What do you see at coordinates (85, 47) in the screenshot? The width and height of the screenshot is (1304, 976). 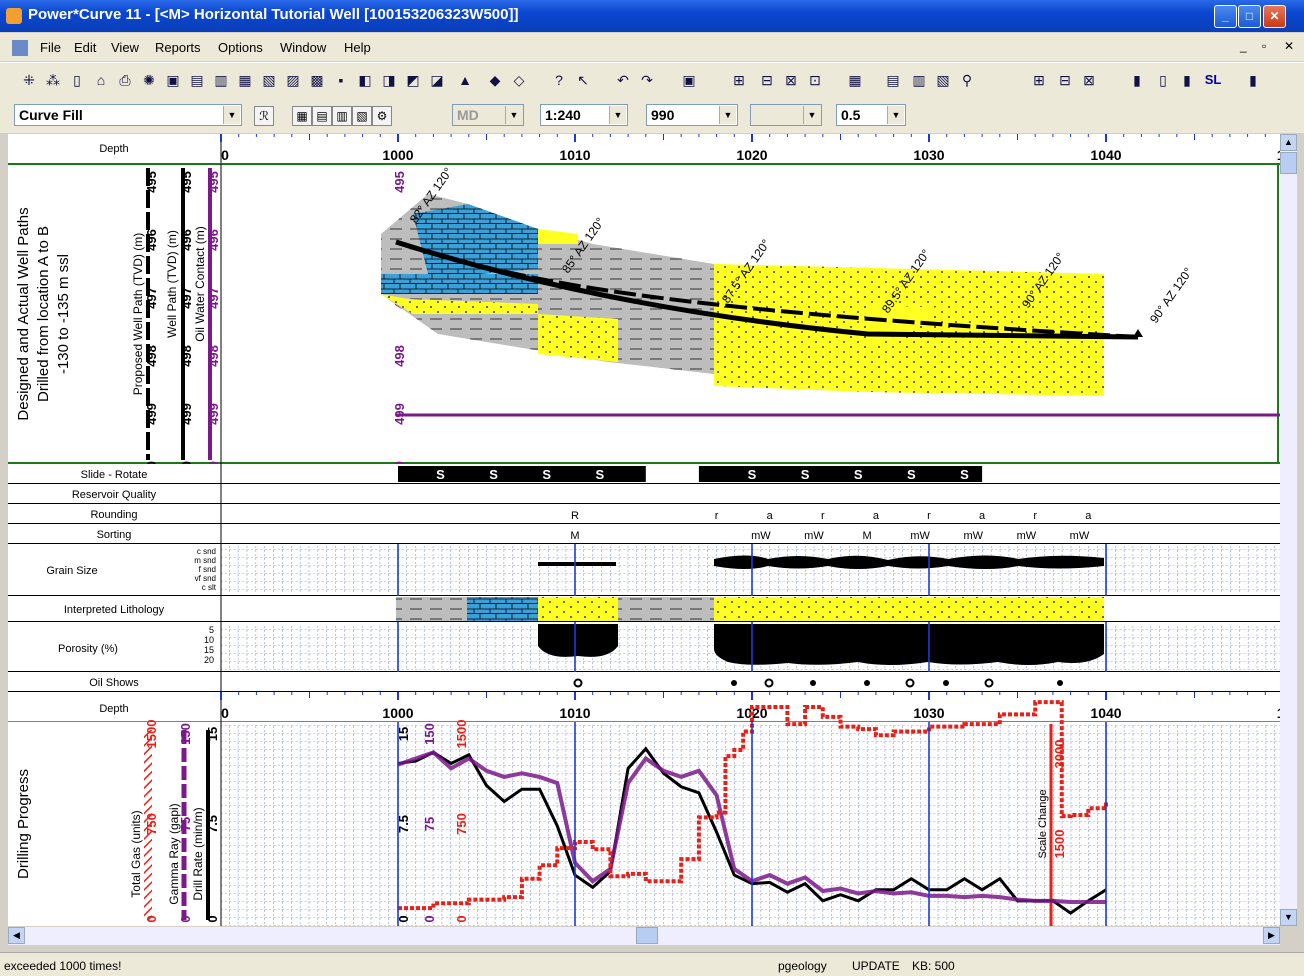 I see `menu-edit: Edit` at bounding box center [85, 47].